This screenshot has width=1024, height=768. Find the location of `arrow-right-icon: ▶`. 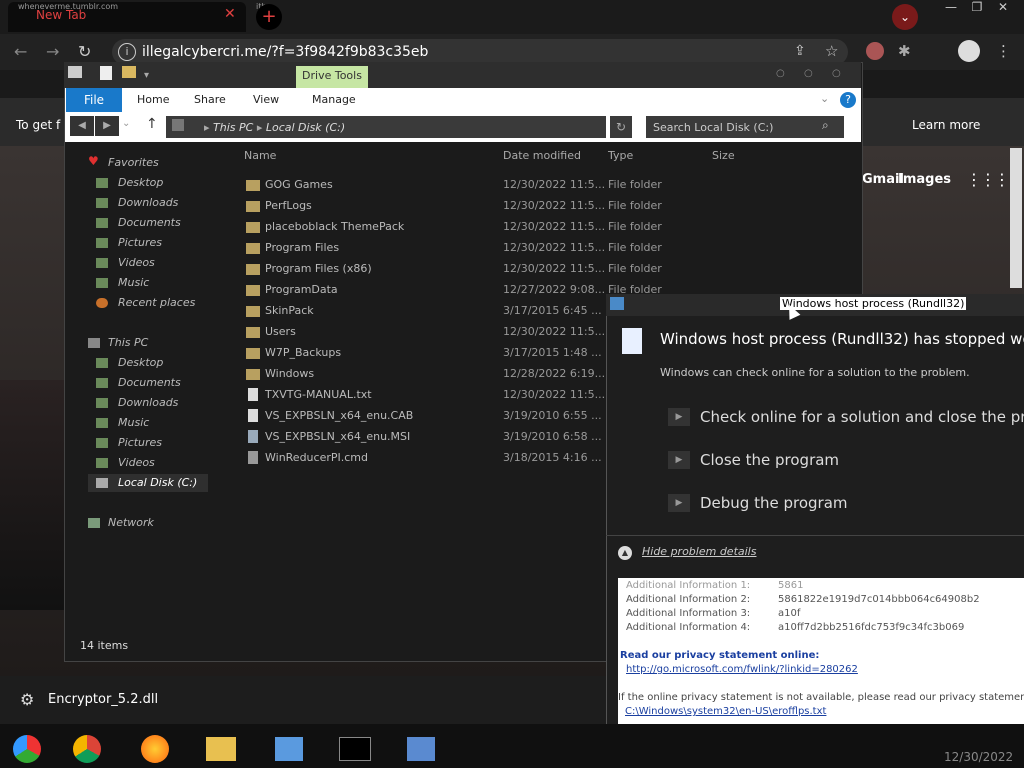

arrow-right-icon: ▶ is located at coordinates (679, 503).